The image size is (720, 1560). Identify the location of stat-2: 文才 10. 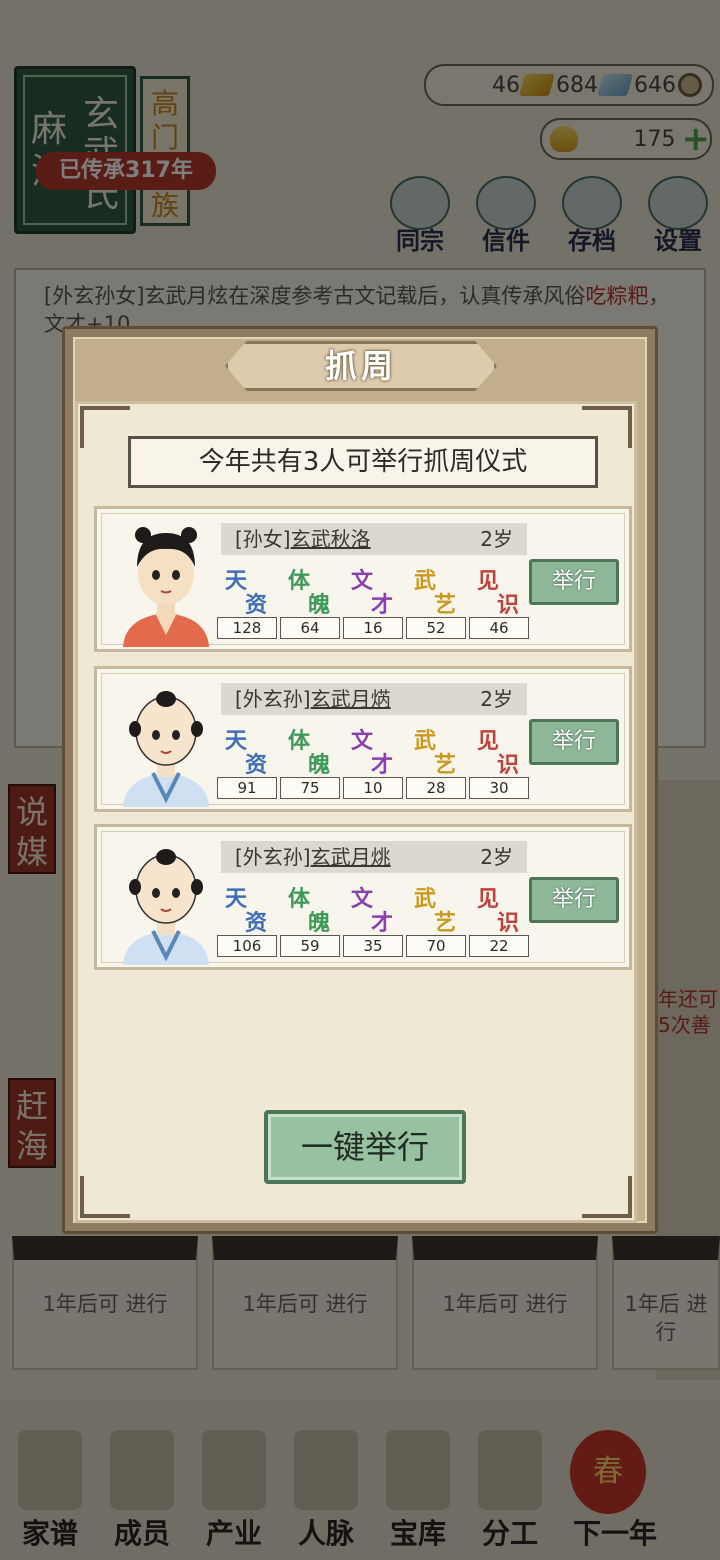
(373, 761).